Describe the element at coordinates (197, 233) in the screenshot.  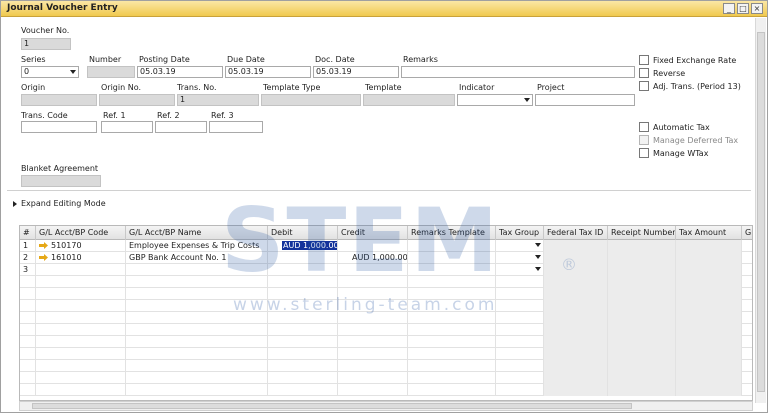
I see `col-header-name: G/L Acct/BP Name` at that location.